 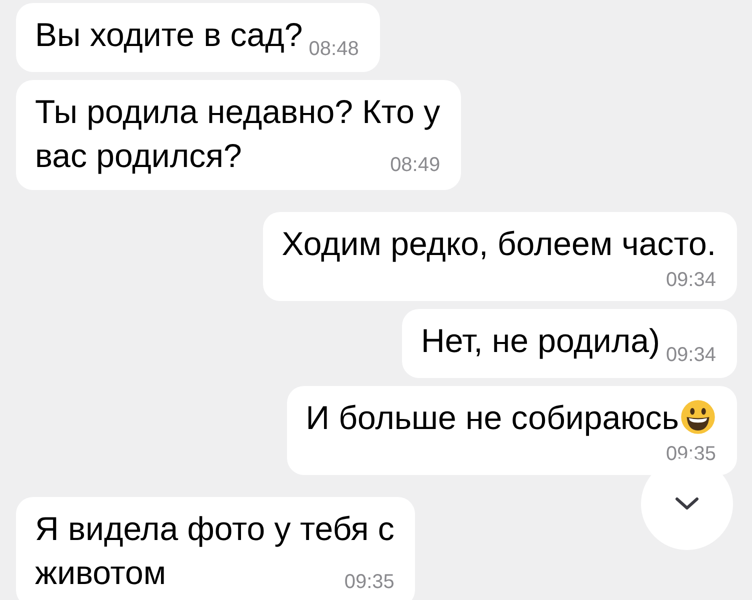 I want to click on chevron-down-icon, so click(x=687, y=504).